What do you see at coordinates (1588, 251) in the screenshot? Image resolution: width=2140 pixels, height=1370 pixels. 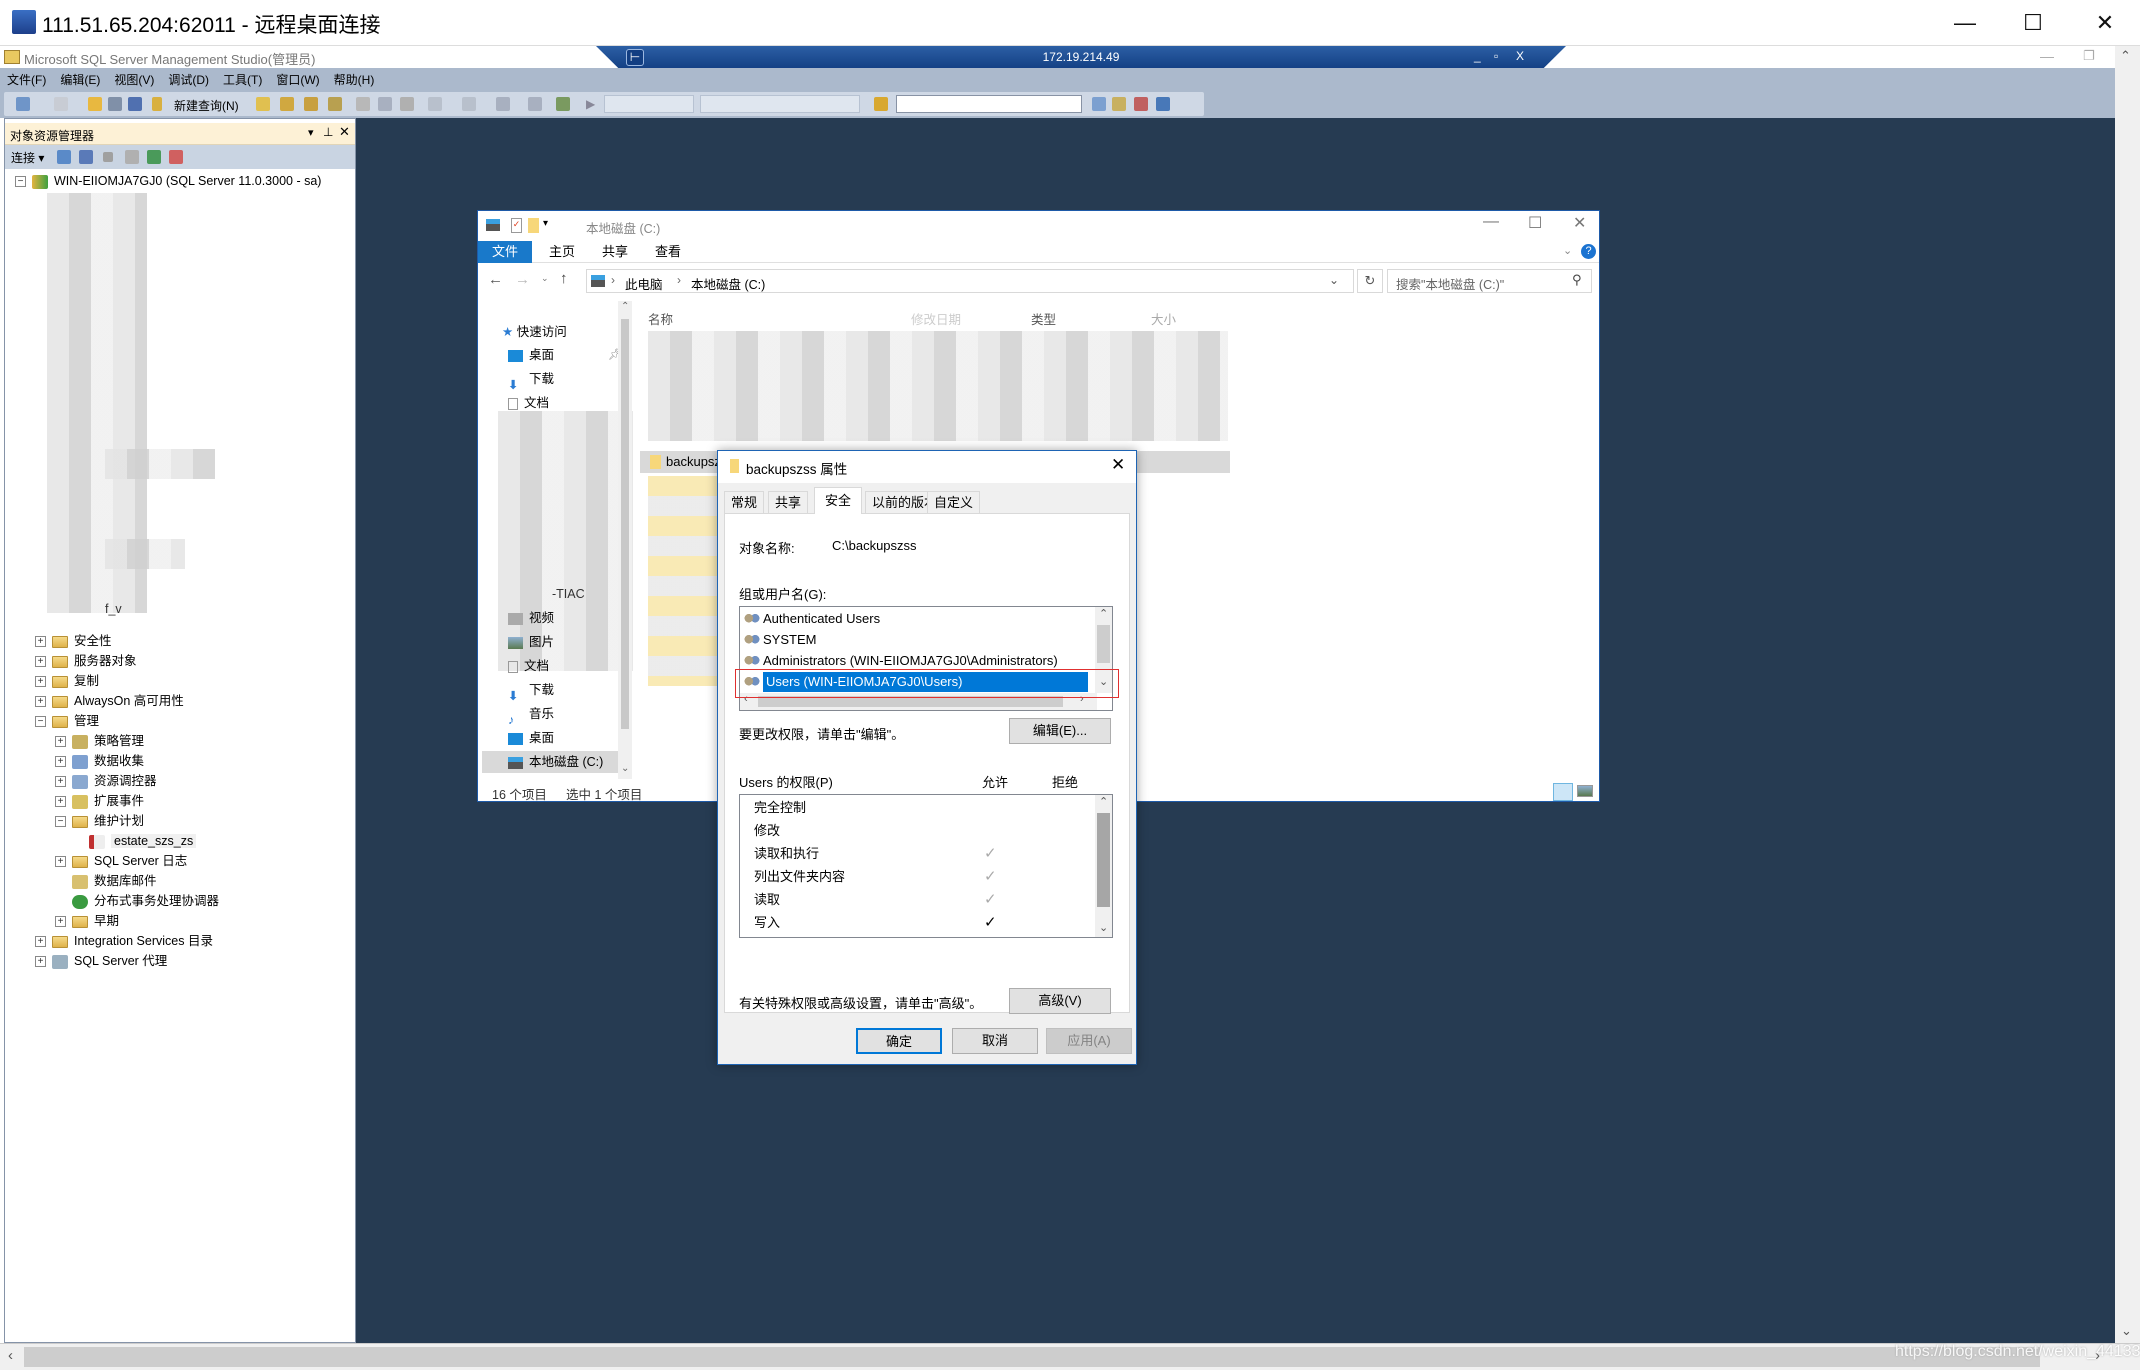 I see `help-icon: ?` at bounding box center [1588, 251].